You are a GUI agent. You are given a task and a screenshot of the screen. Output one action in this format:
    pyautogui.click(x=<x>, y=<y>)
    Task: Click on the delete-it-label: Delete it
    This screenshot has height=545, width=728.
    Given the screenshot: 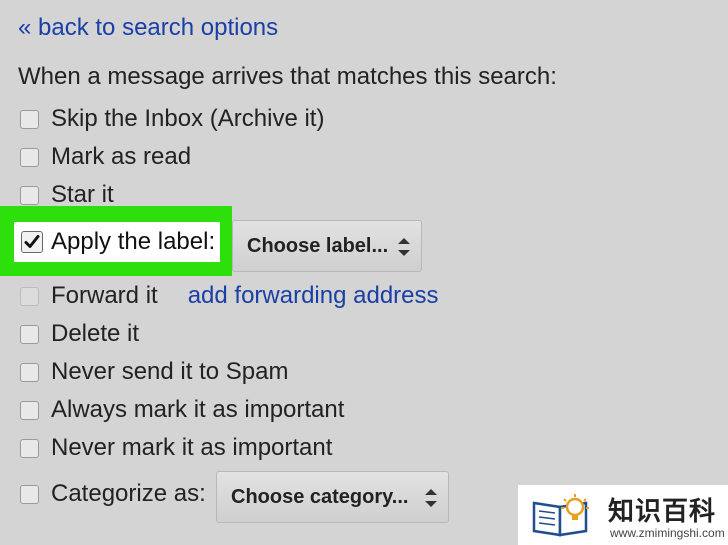 What is the action you would take?
    pyautogui.click(x=95, y=333)
    